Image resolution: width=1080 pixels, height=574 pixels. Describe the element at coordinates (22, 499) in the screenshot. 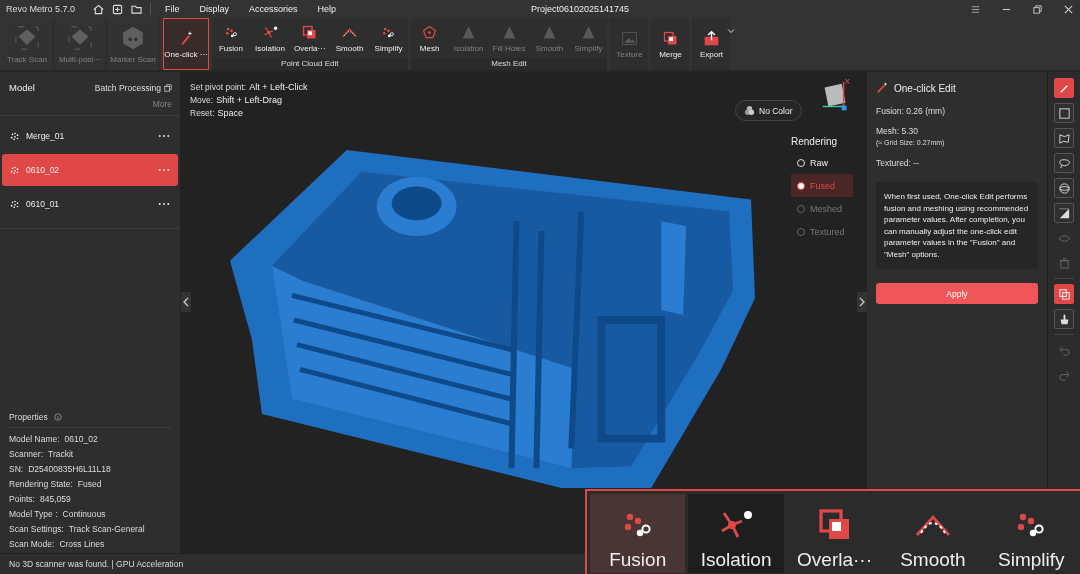

I see `property-label: Points:` at that location.